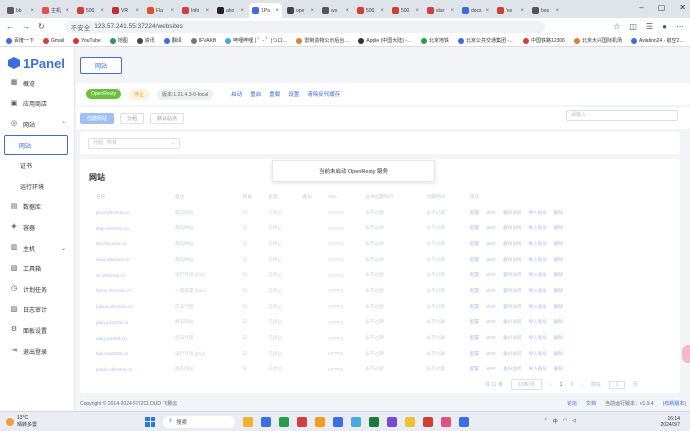 The image size is (690, 431). I want to click on table-cell: pont.vfecsms.cn, so click(133, 213).